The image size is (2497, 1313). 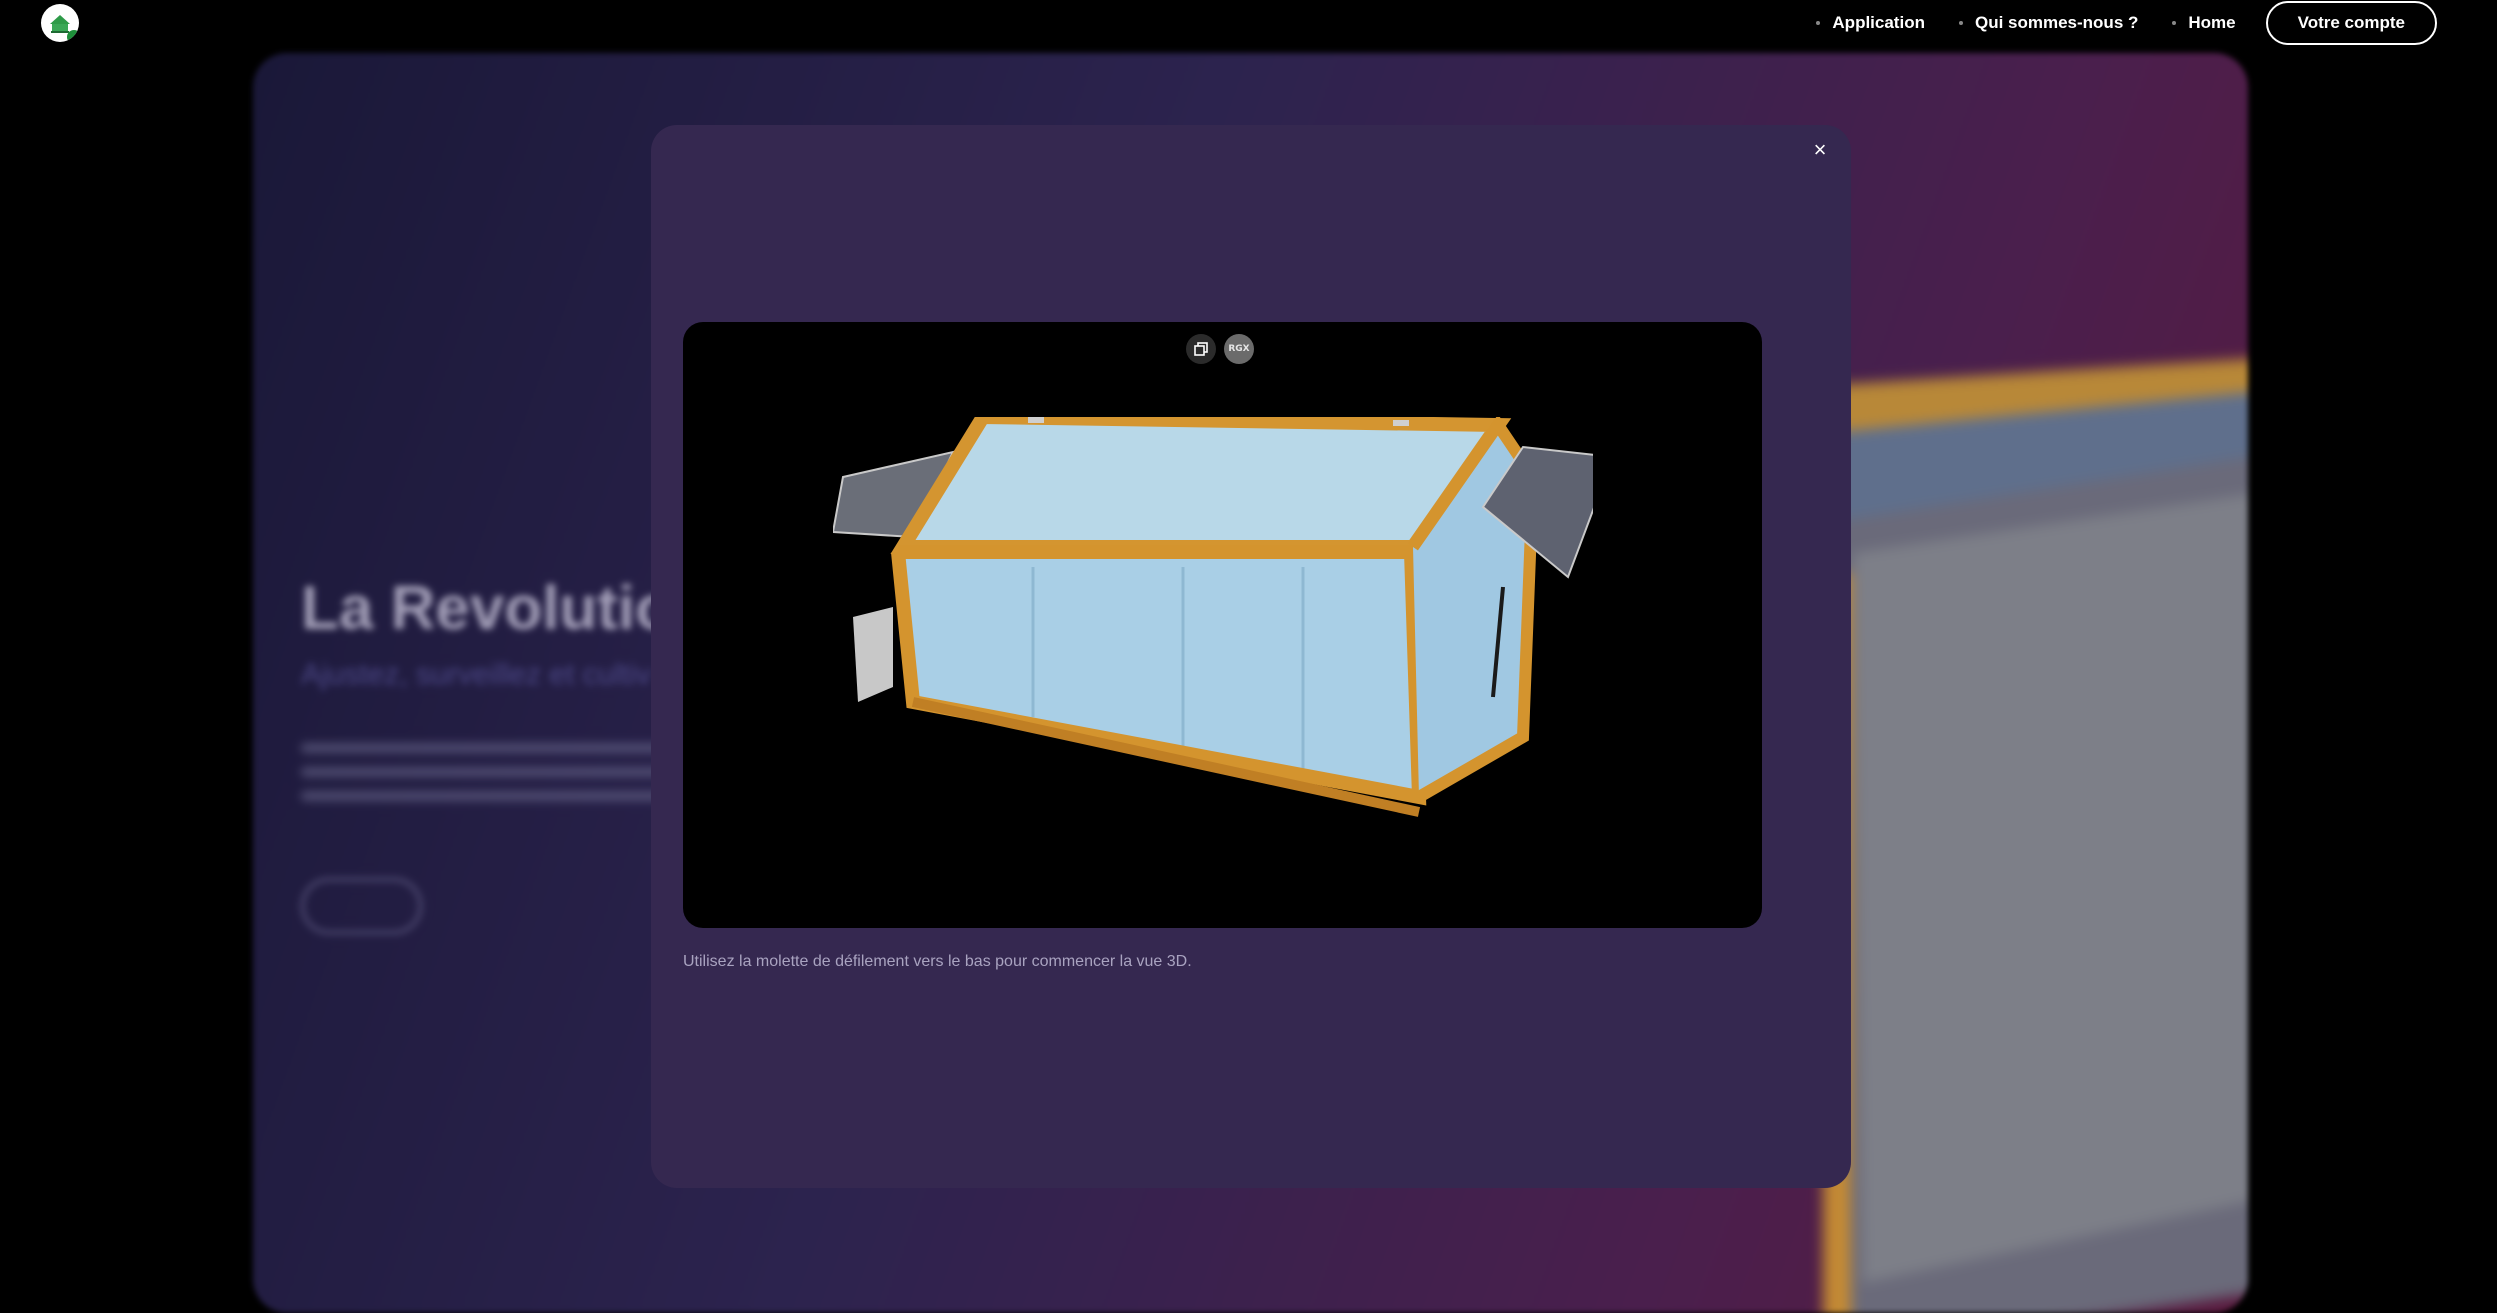 What do you see at coordinates (1820, 150) in the screenshot?
I see `close-button: ×` at bounding box center [1820, 150].